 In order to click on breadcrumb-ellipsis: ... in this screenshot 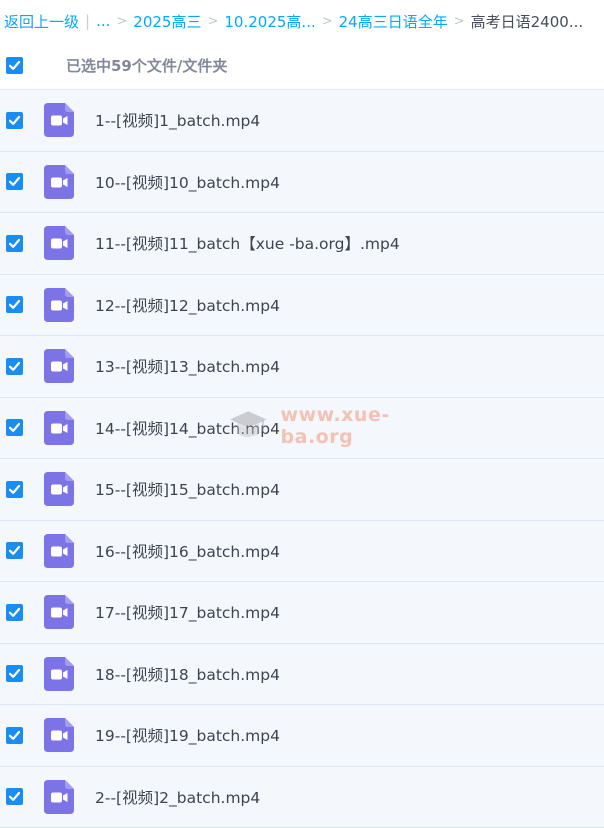, I will do `click(103, 21)`.